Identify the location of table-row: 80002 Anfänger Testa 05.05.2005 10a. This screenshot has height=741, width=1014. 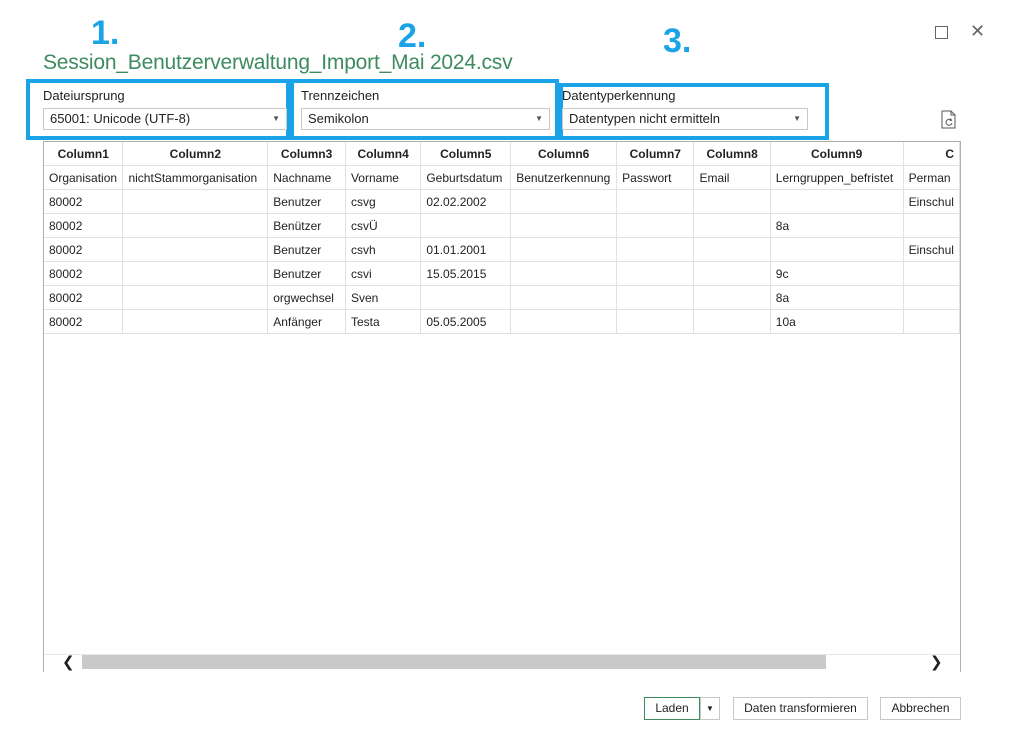
(502, 321).